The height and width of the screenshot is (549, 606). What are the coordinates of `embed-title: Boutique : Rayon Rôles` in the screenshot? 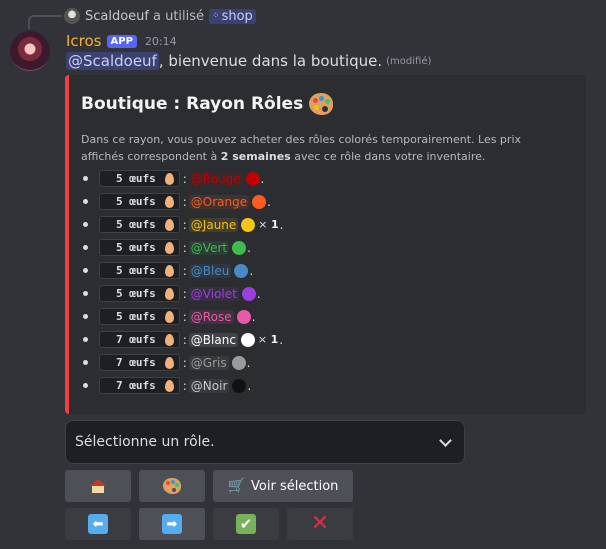 It's located at (207, 104).